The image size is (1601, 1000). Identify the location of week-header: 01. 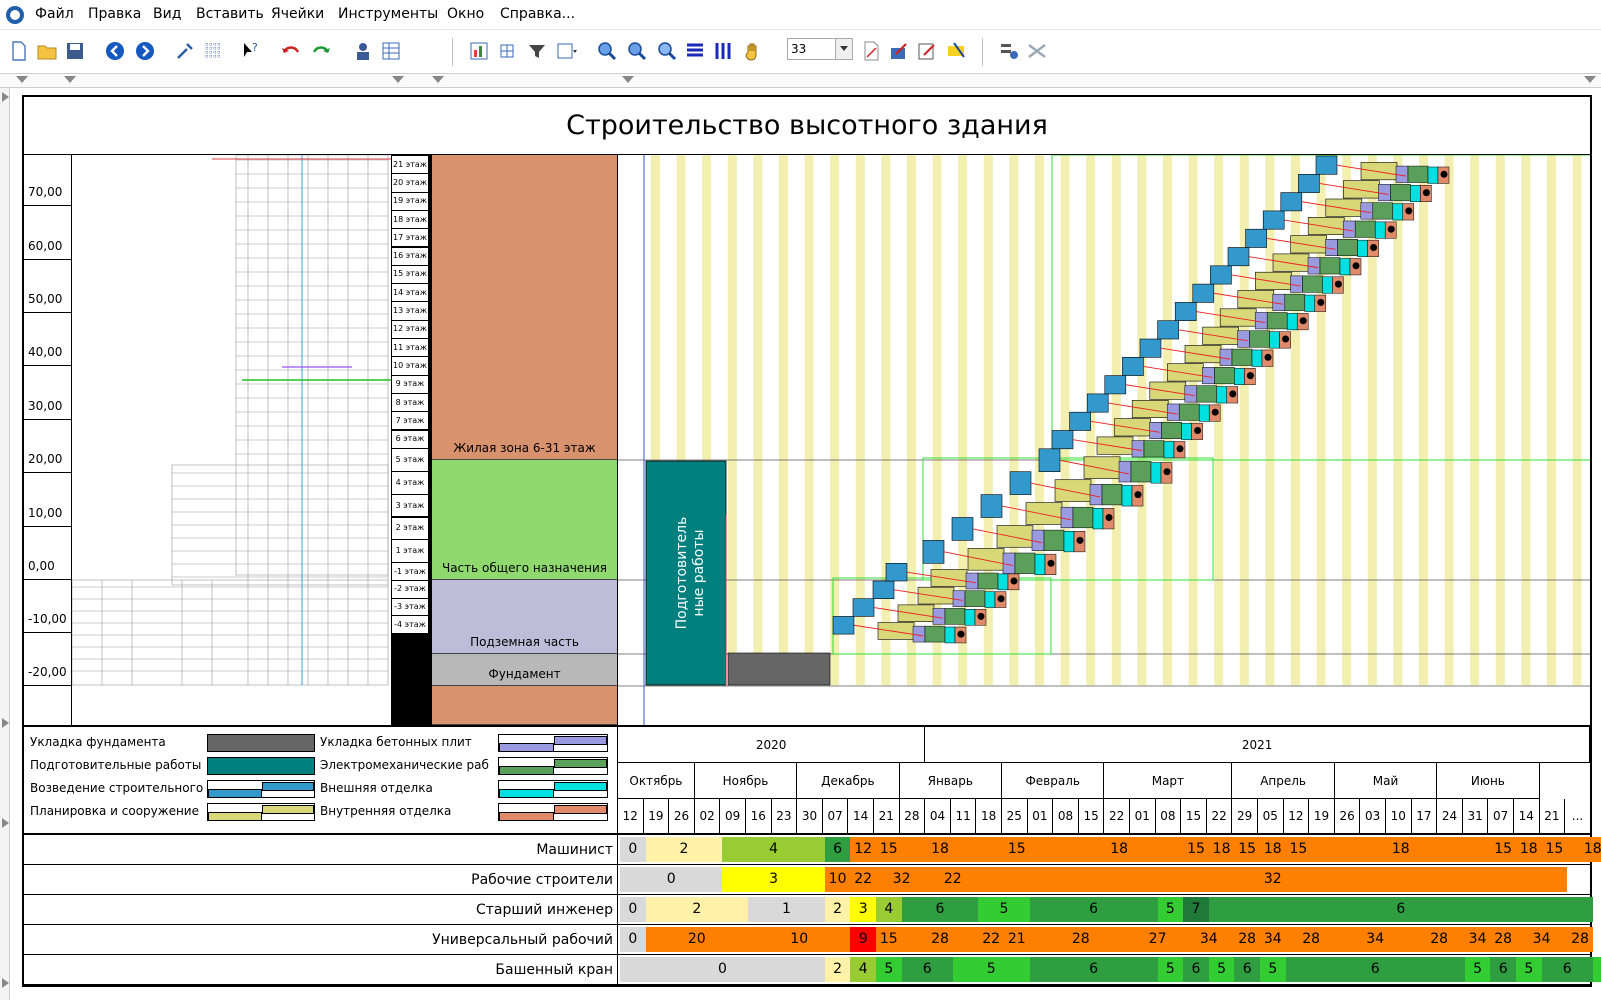
(1143, 816).